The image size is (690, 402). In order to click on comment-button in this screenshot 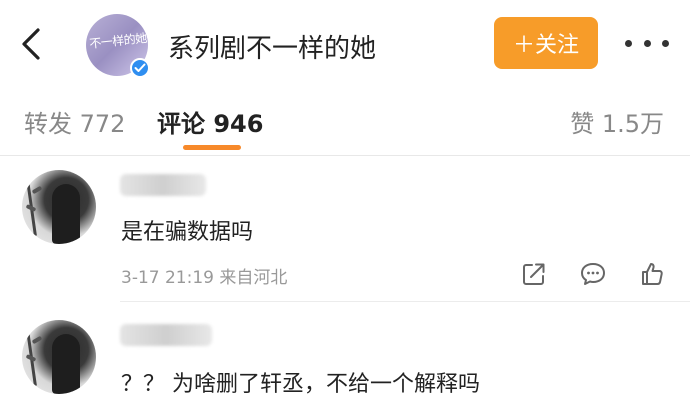, I will do `click(593, 274)`.